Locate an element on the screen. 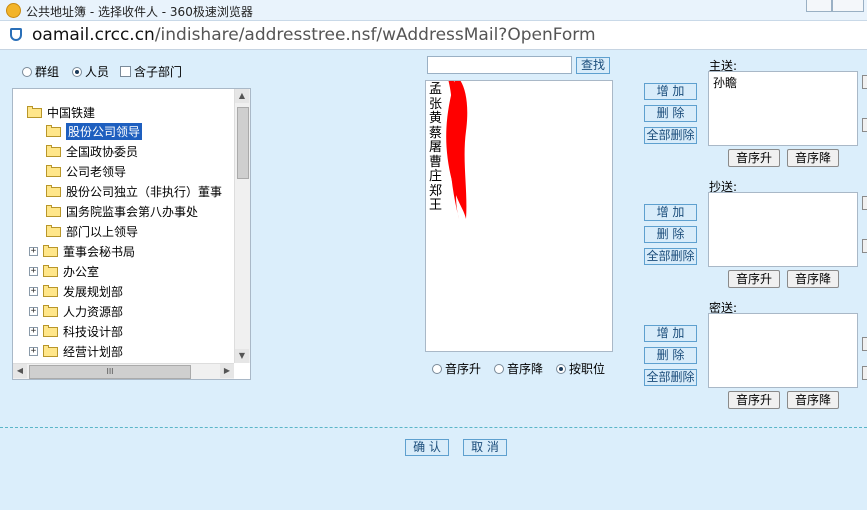  cc-sort-asc-button: 音序升 is located at coordinates (754, 279).